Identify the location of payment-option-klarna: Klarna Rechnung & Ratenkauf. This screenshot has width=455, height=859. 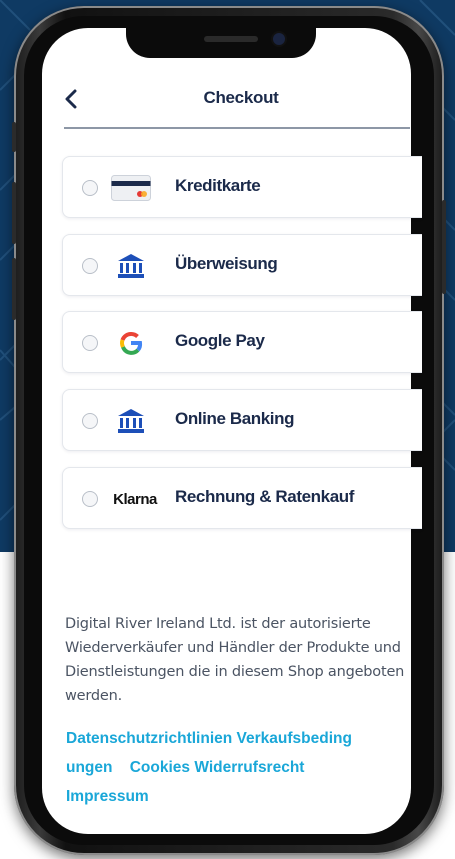
(242, 498).